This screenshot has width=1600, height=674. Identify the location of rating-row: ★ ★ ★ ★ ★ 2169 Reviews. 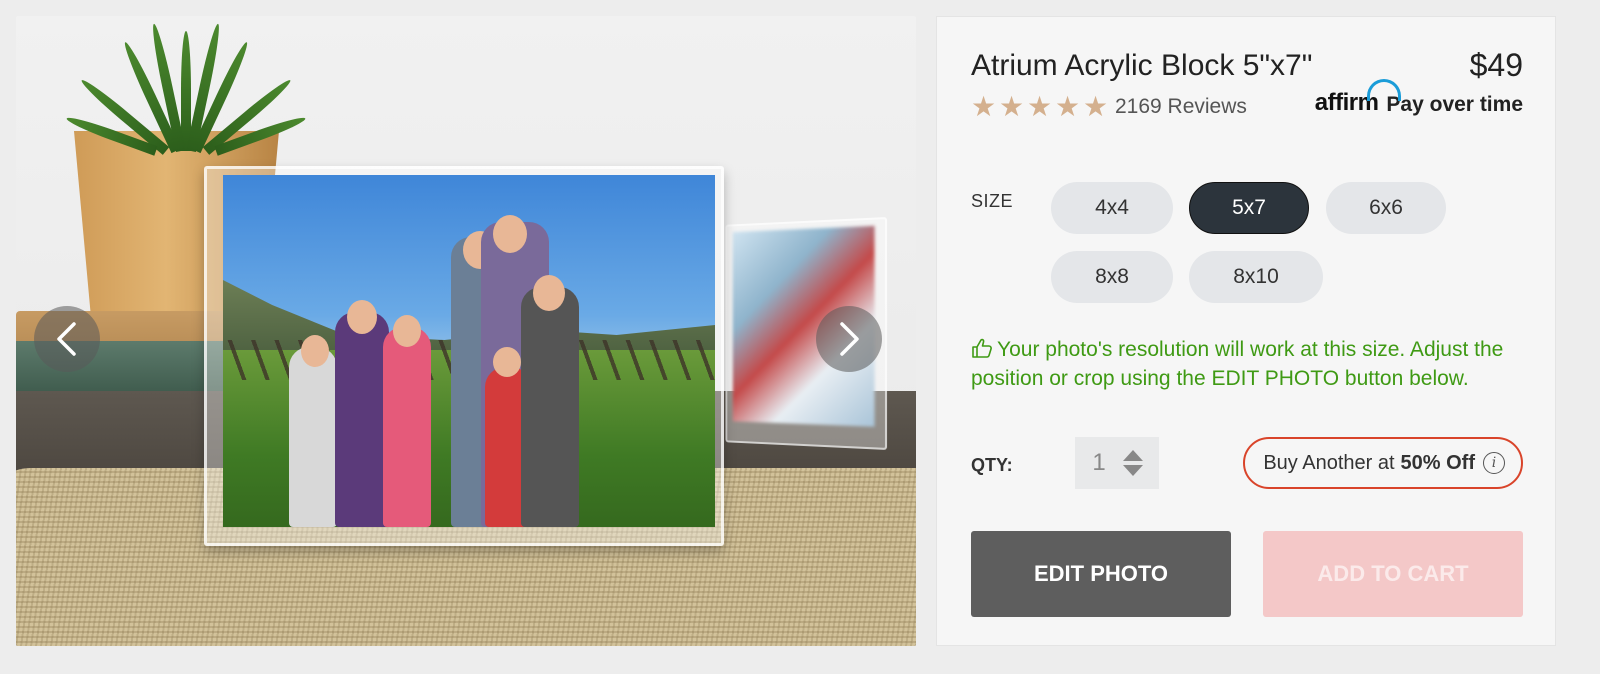
(1109, 107).